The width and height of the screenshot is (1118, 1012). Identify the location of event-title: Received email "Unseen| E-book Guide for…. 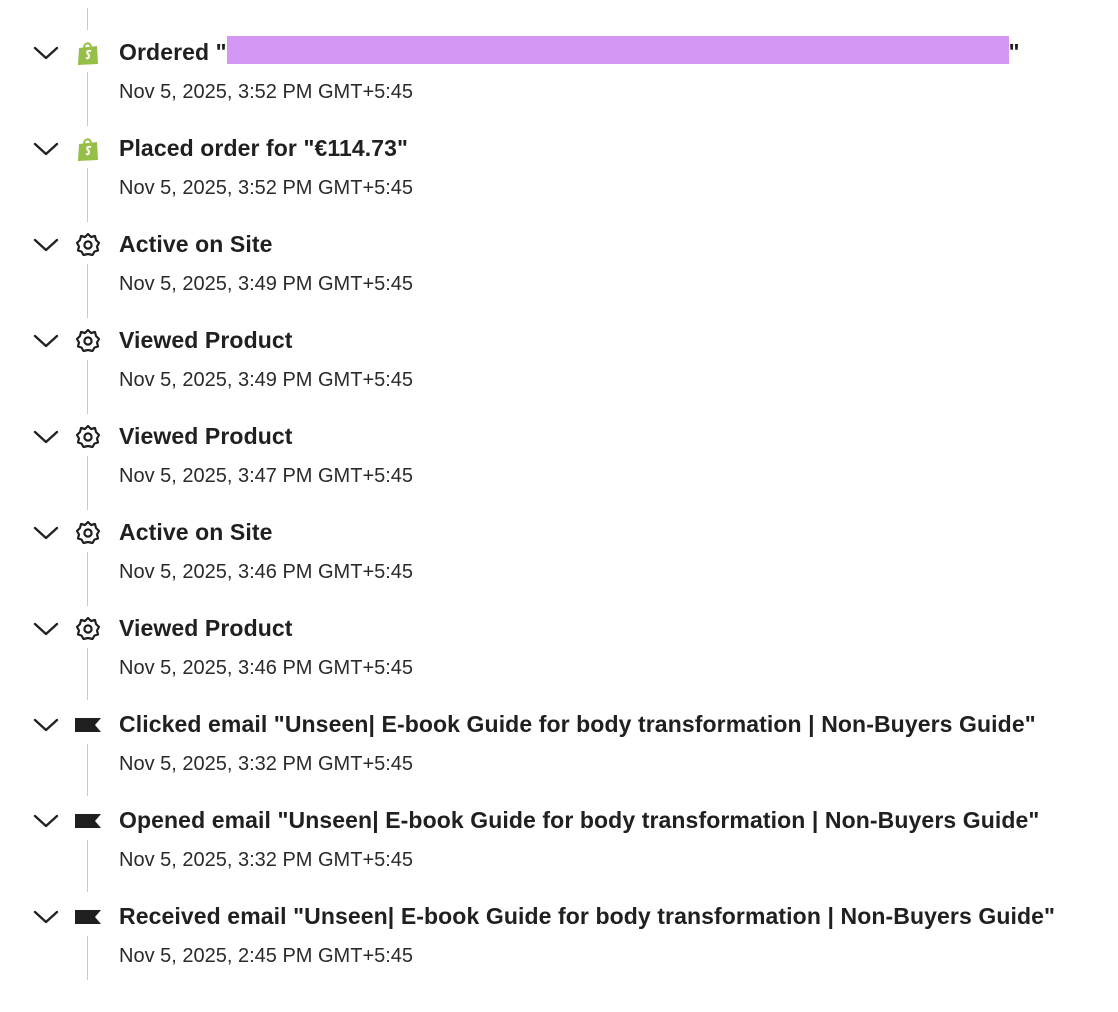
(587, 916).